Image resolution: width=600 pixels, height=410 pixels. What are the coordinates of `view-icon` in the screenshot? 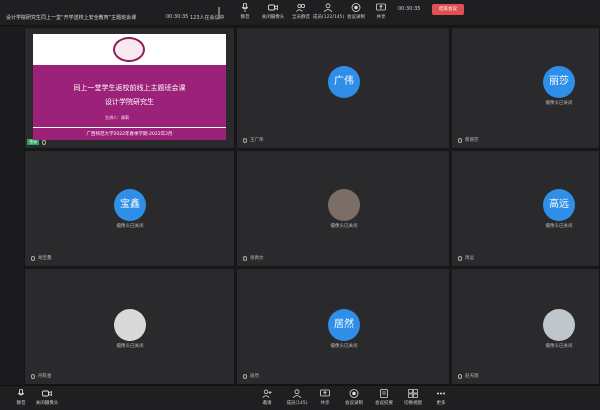 It's located at (413, 393).